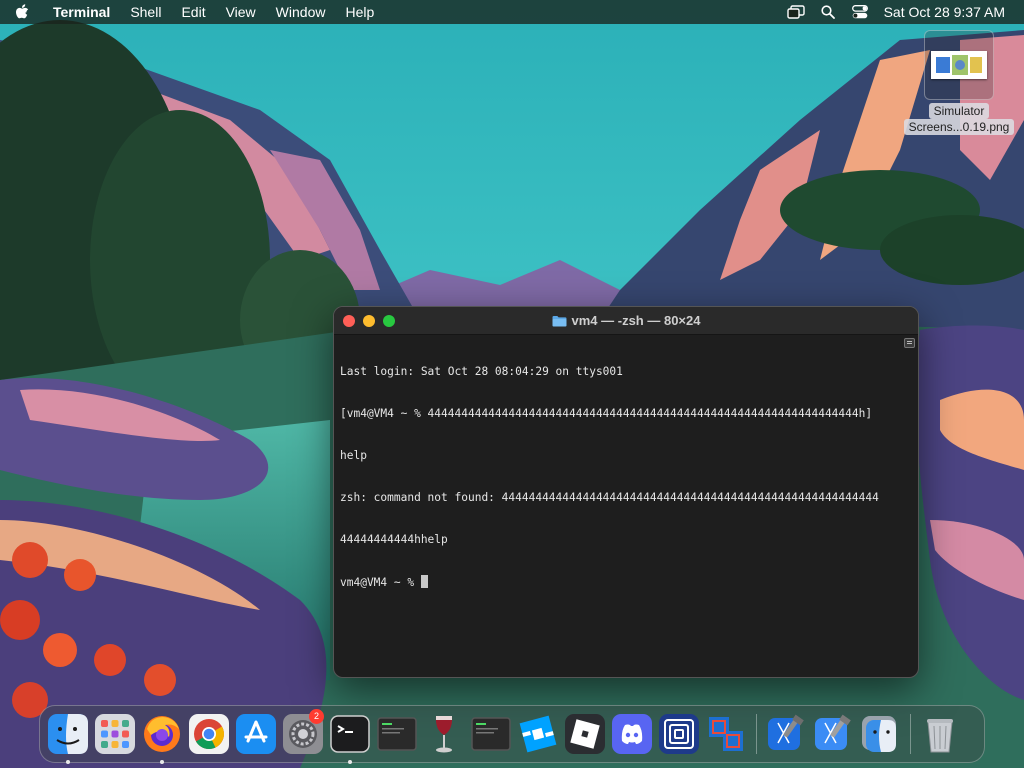  Describe the element at coordinates (162, 734) in the screenshot. I see `firefox-icon` at that location.